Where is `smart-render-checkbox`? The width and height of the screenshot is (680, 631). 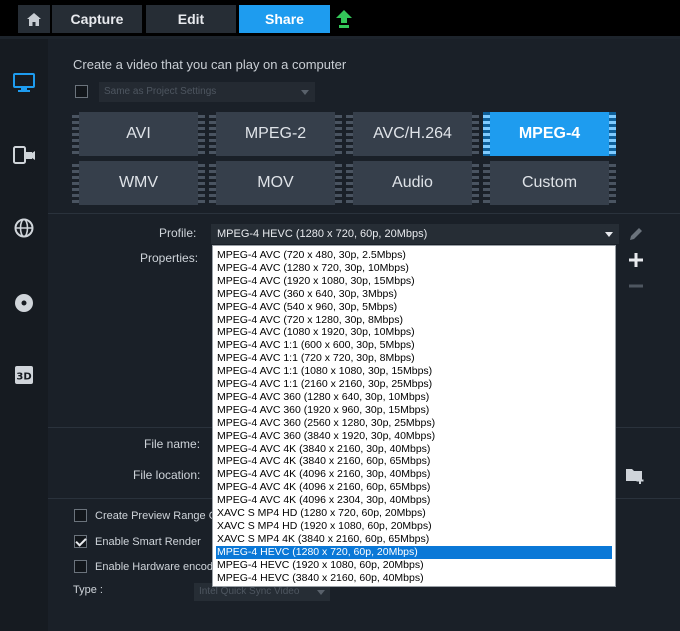
smart-render-checkbox is located at coordinates (80, 541).